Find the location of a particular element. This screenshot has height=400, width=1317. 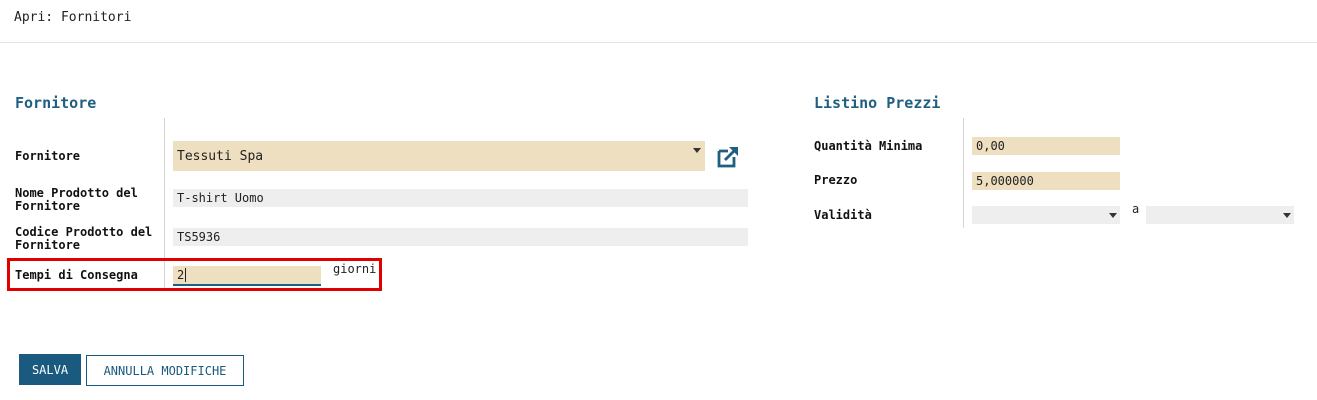

validity-to-caret-down-icon is located at coordinates (1287, 215).